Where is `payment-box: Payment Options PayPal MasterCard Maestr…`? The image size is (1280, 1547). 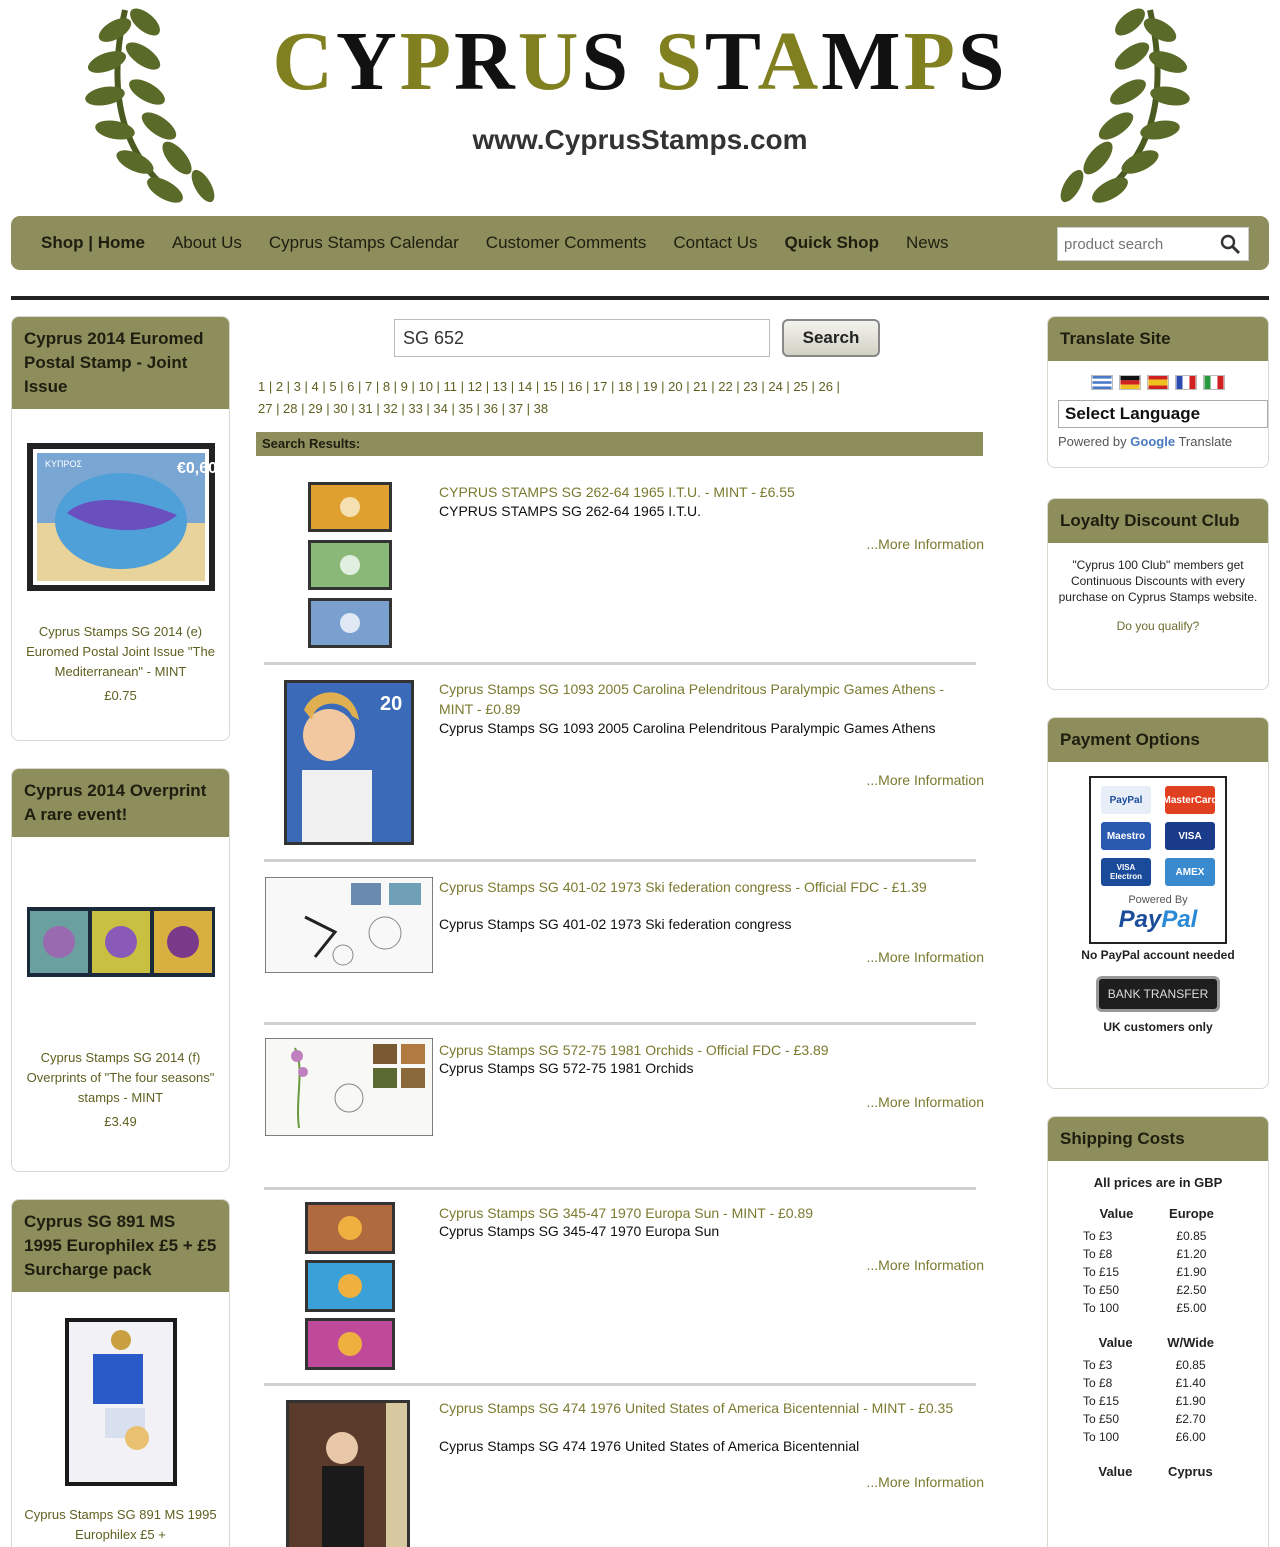 payment-box: Payment Options PayPal MasterCard Maestr… is located at coordinates (1158, 903).